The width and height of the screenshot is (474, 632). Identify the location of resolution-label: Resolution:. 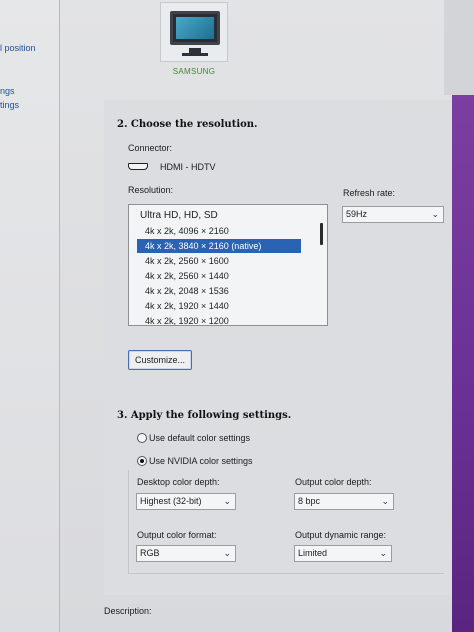
(151, 190).